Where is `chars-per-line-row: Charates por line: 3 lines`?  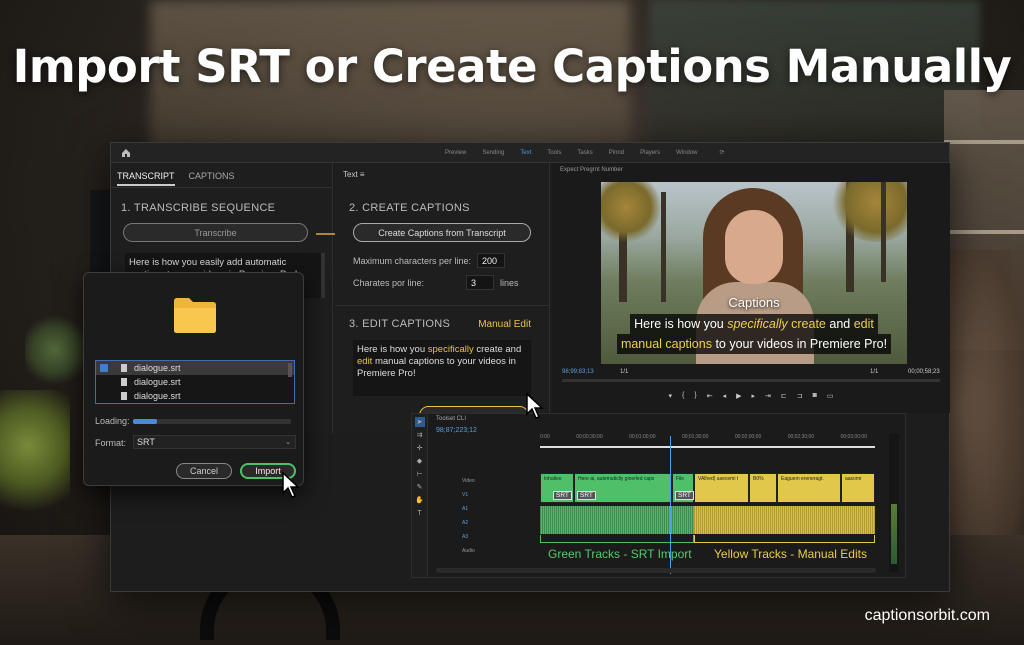
chars-per-line-row: Charates por line: 3 lines is located at coordinates (443, 282).